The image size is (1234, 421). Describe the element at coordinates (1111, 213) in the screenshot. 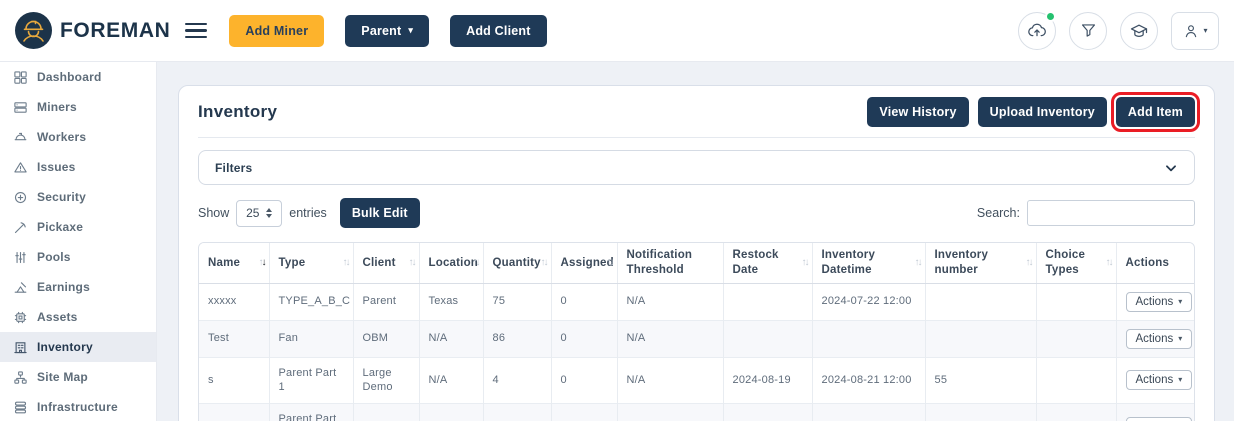

I see `search-input` at that location.